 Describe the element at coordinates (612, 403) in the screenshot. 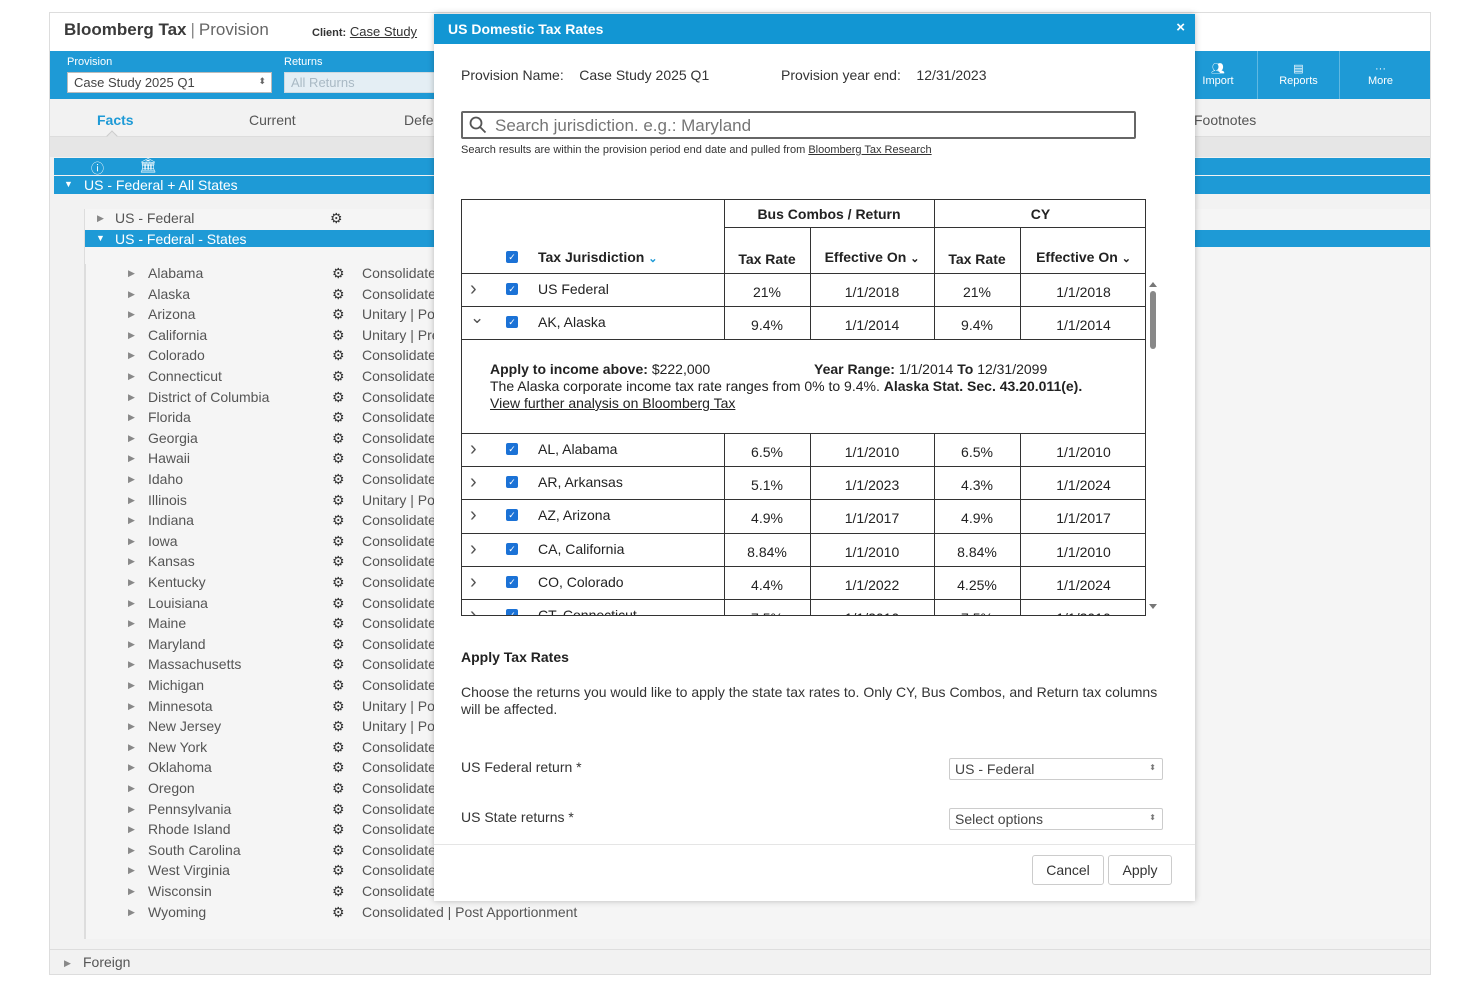

I see `further-analysis-link: View further analysis on Bloomberg Tax` at that location.